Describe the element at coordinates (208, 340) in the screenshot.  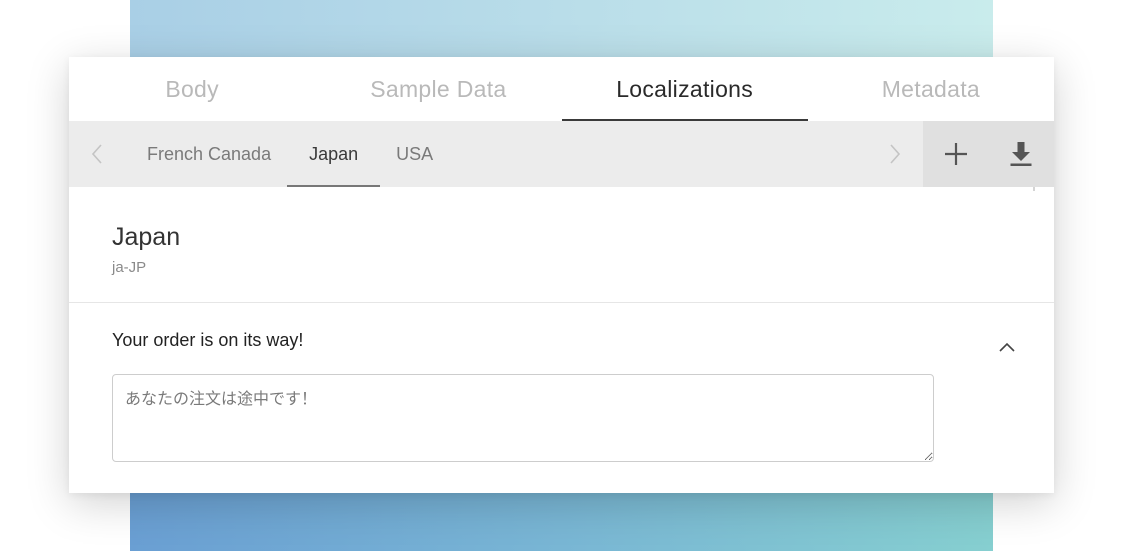
I see `source-string-label: Your order is on its way!` at that location.